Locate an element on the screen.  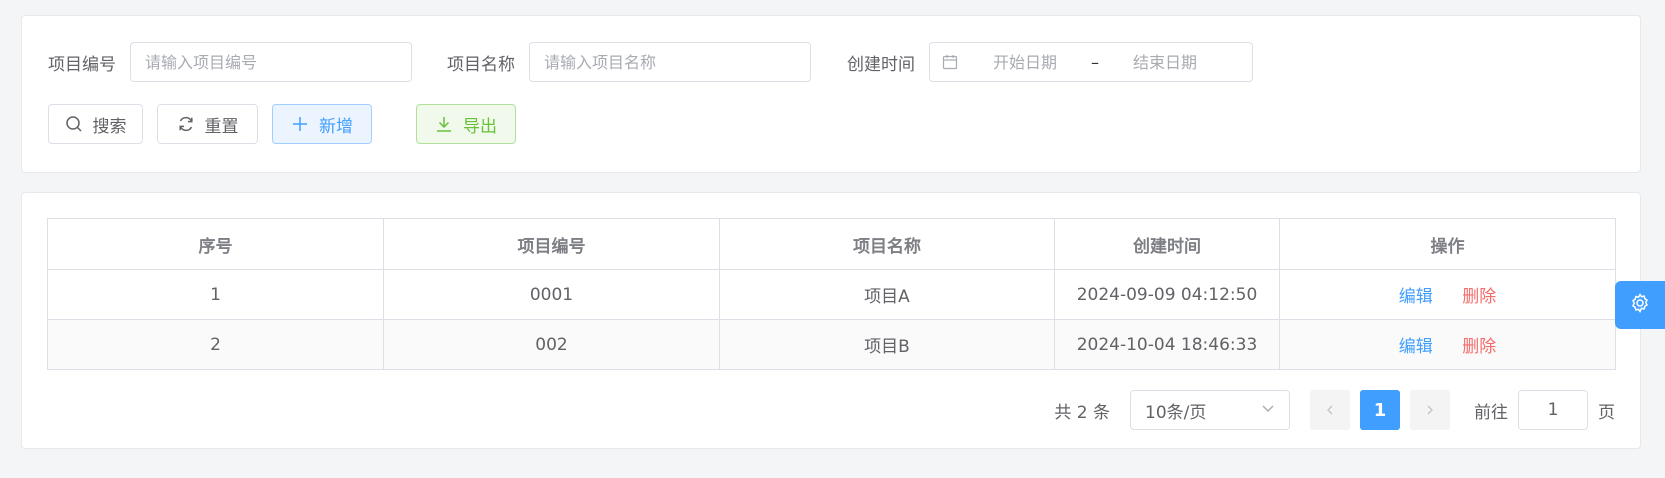
header-index: 序号 is located at coordinates (215, 244).